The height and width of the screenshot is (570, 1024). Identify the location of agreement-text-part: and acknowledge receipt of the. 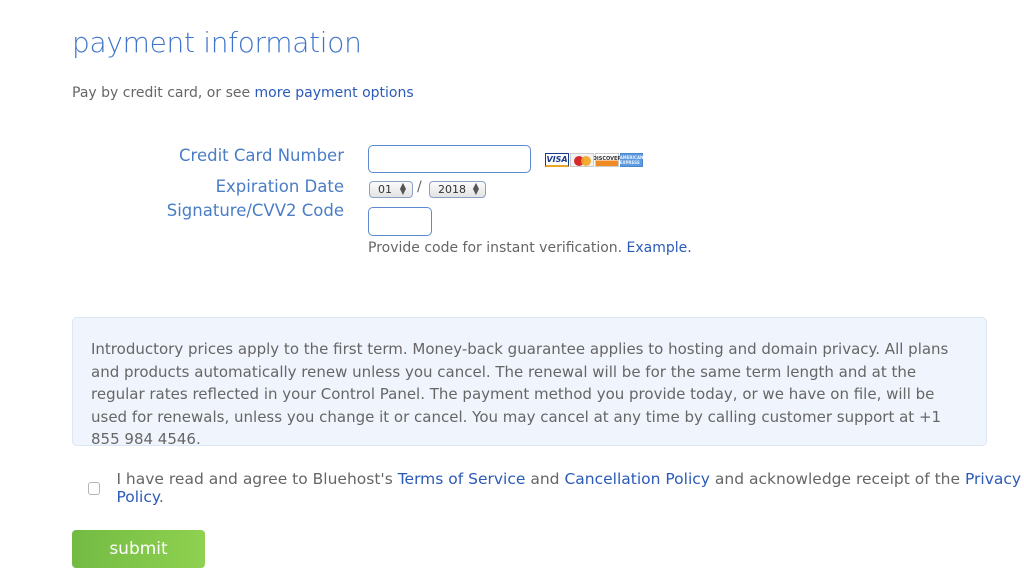
(837, 479).